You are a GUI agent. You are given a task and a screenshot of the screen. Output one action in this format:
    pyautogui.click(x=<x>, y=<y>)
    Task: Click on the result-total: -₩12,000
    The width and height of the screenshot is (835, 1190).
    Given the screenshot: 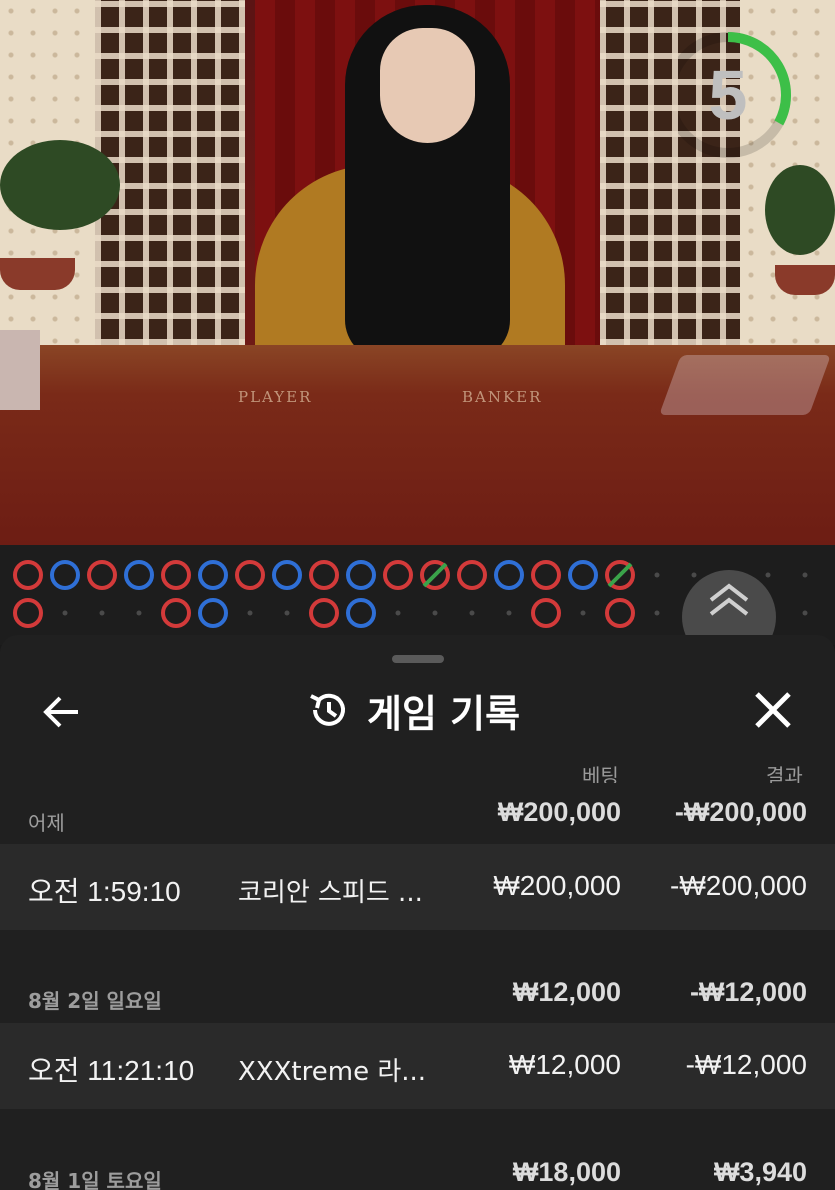 What is the action you would take?
    pyautogui.click(x=748, y=992)
    